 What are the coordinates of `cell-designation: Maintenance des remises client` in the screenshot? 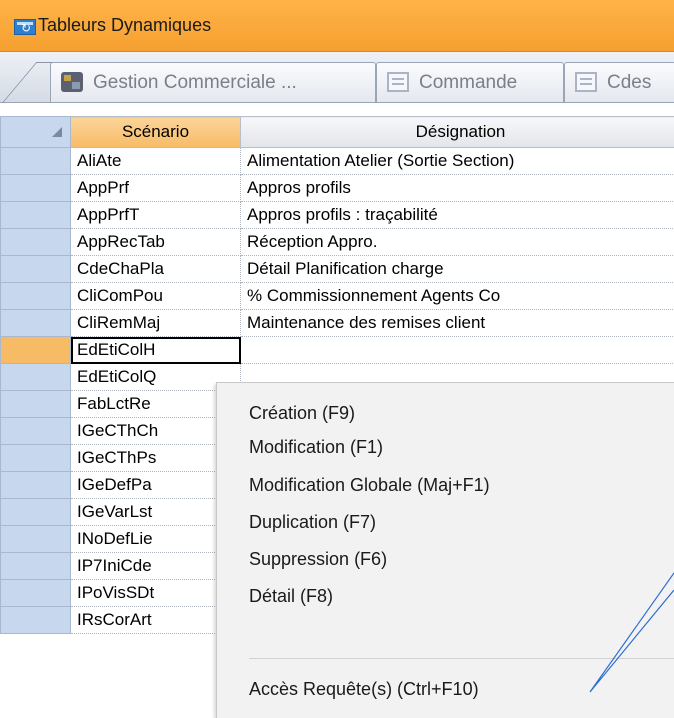 It's located at (457, 323).